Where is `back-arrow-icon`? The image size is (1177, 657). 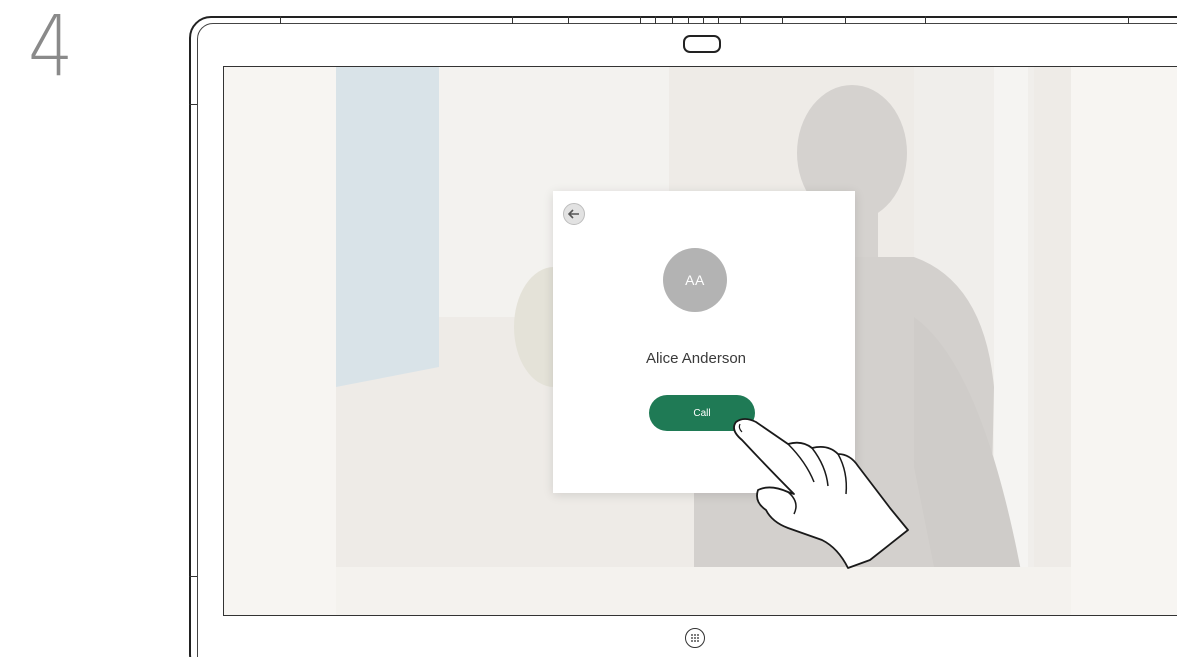
back-arrow-icon is located at coordinates (573, 214).